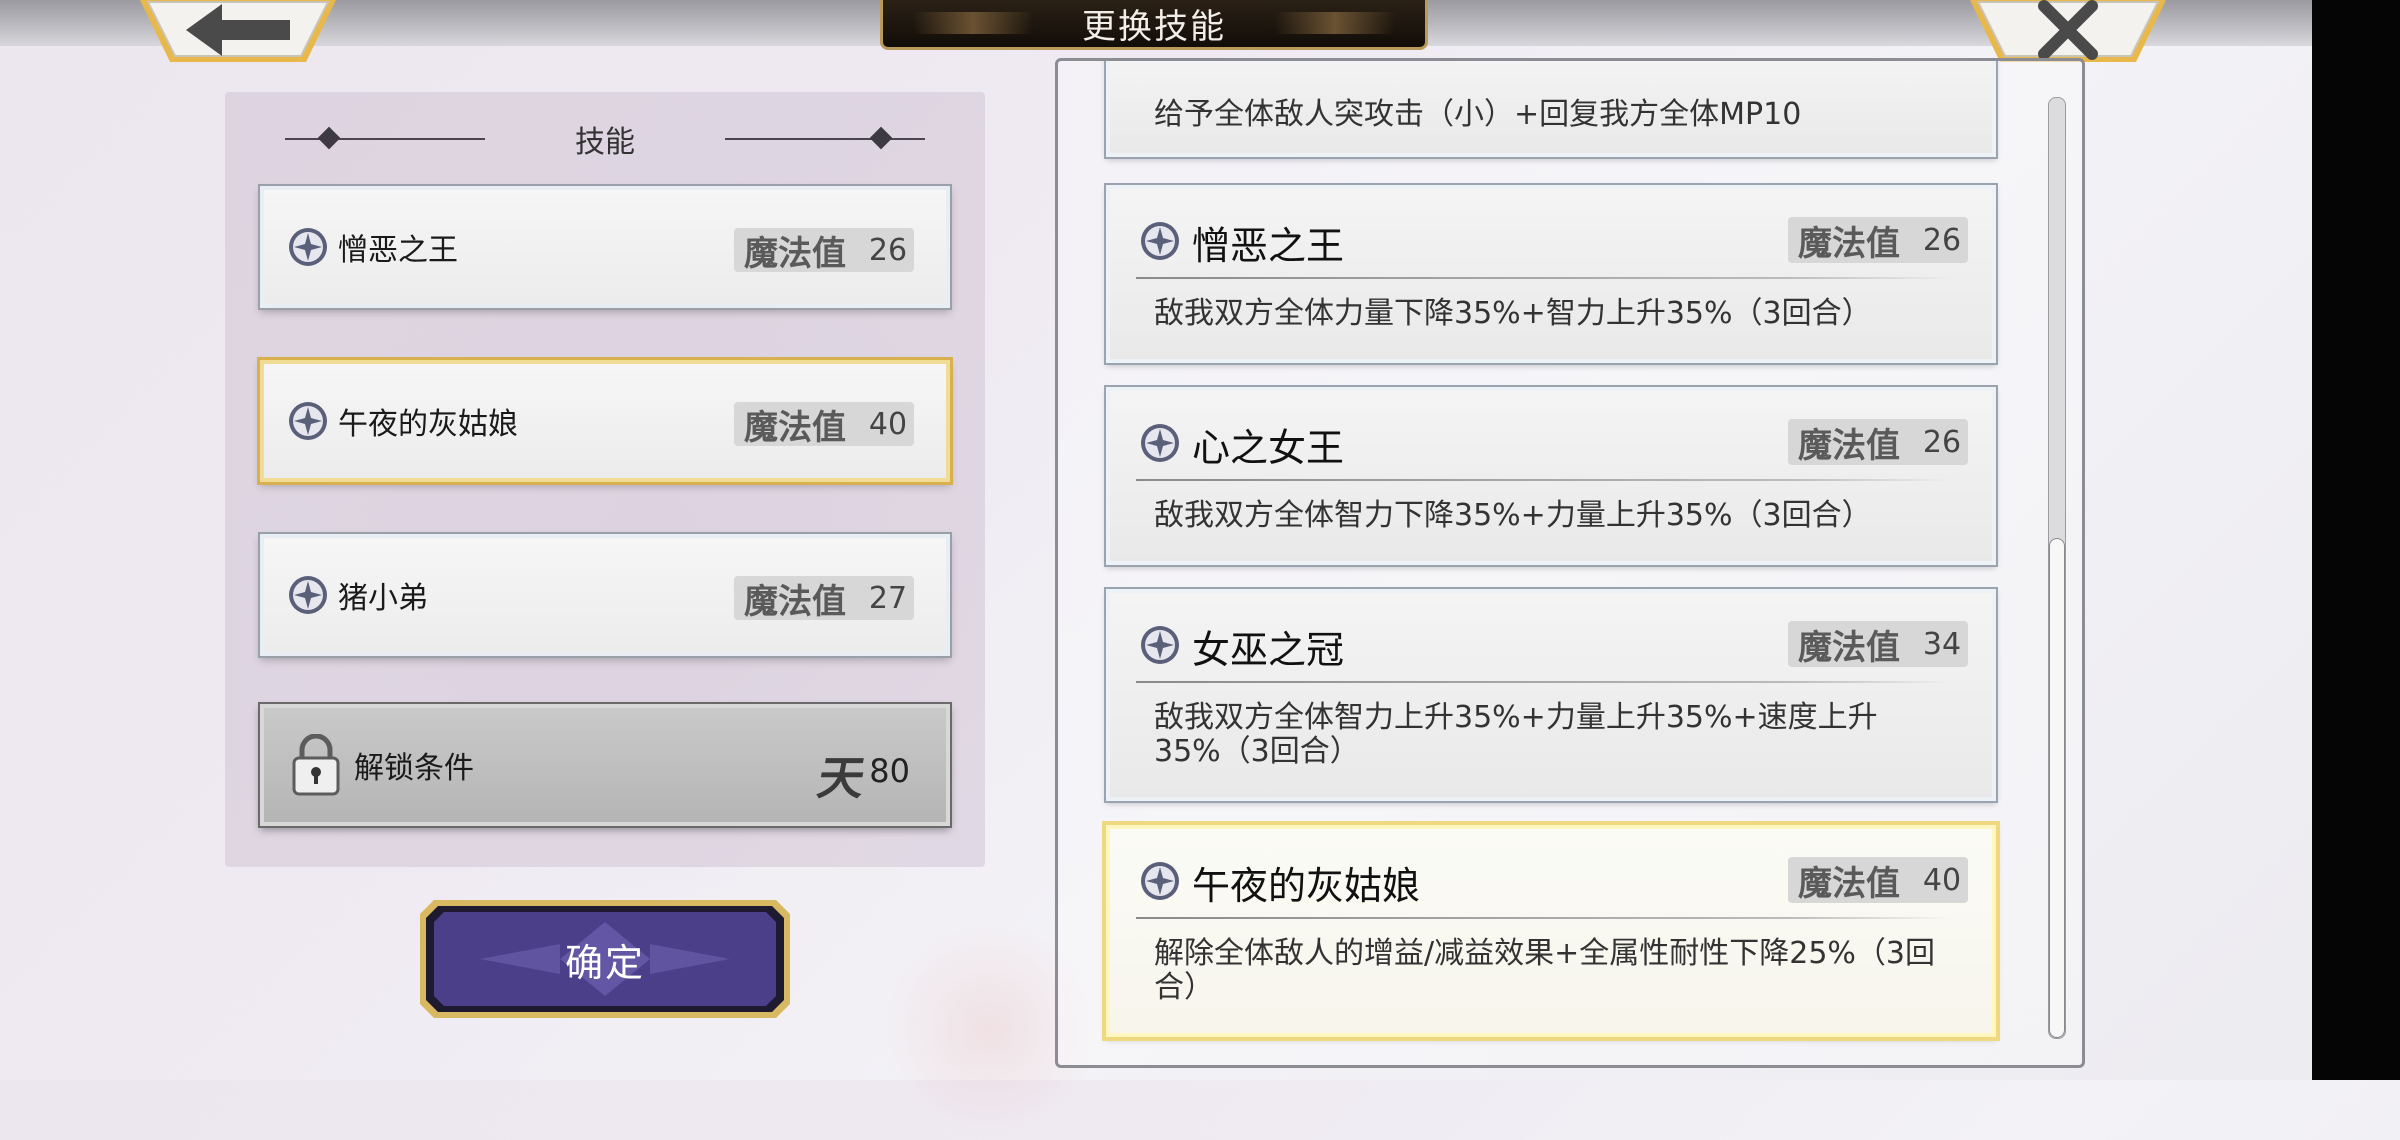 This screenshot has width=2400, height=1140. What do you see at coordinates (973, 23) in the screenshot?
I see `title-ornament-left` at bounding box center [973, 23].